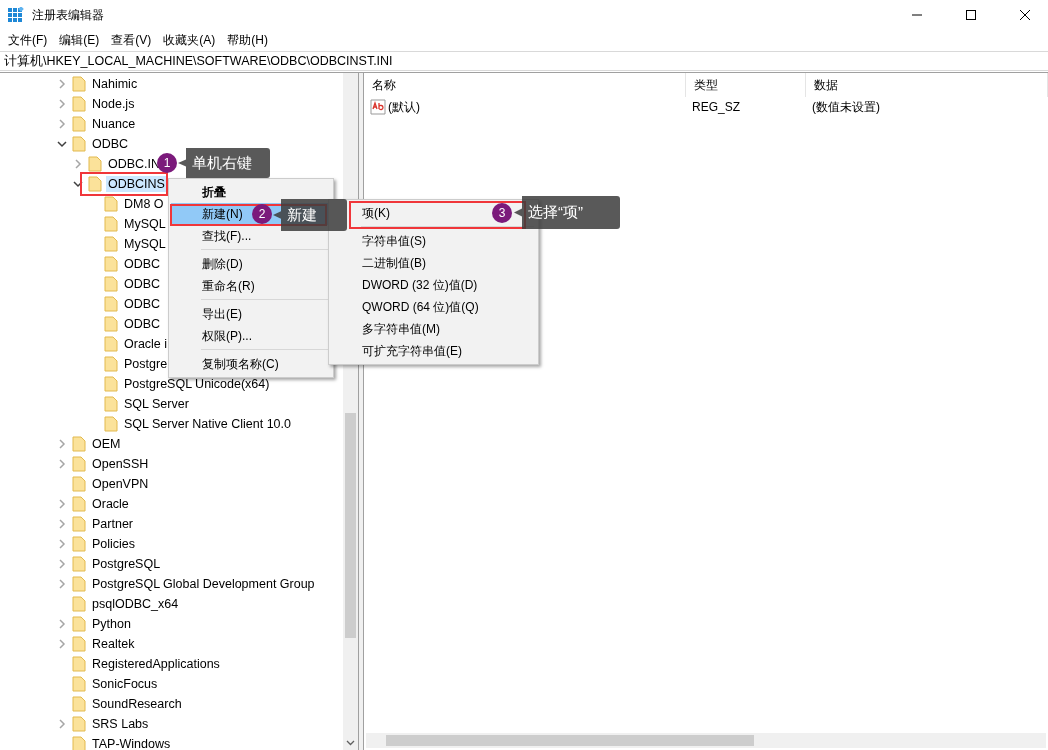 This screenshot has height=750, width=1048. What do you see at coordinates (112, 524) in the screenshot?
I see `tree-item: Partner` at bounding box center [112, 524].